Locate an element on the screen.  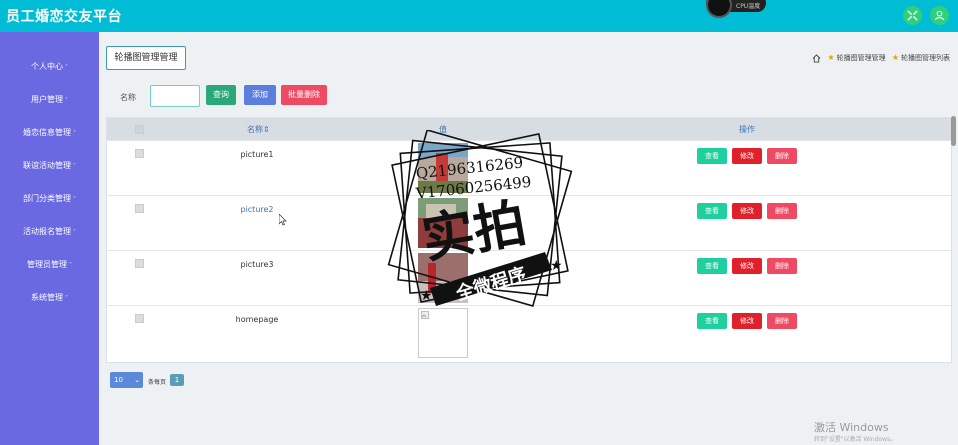
page-title-tab: 轮播图管理管理 is located at coordinates (146, 58).